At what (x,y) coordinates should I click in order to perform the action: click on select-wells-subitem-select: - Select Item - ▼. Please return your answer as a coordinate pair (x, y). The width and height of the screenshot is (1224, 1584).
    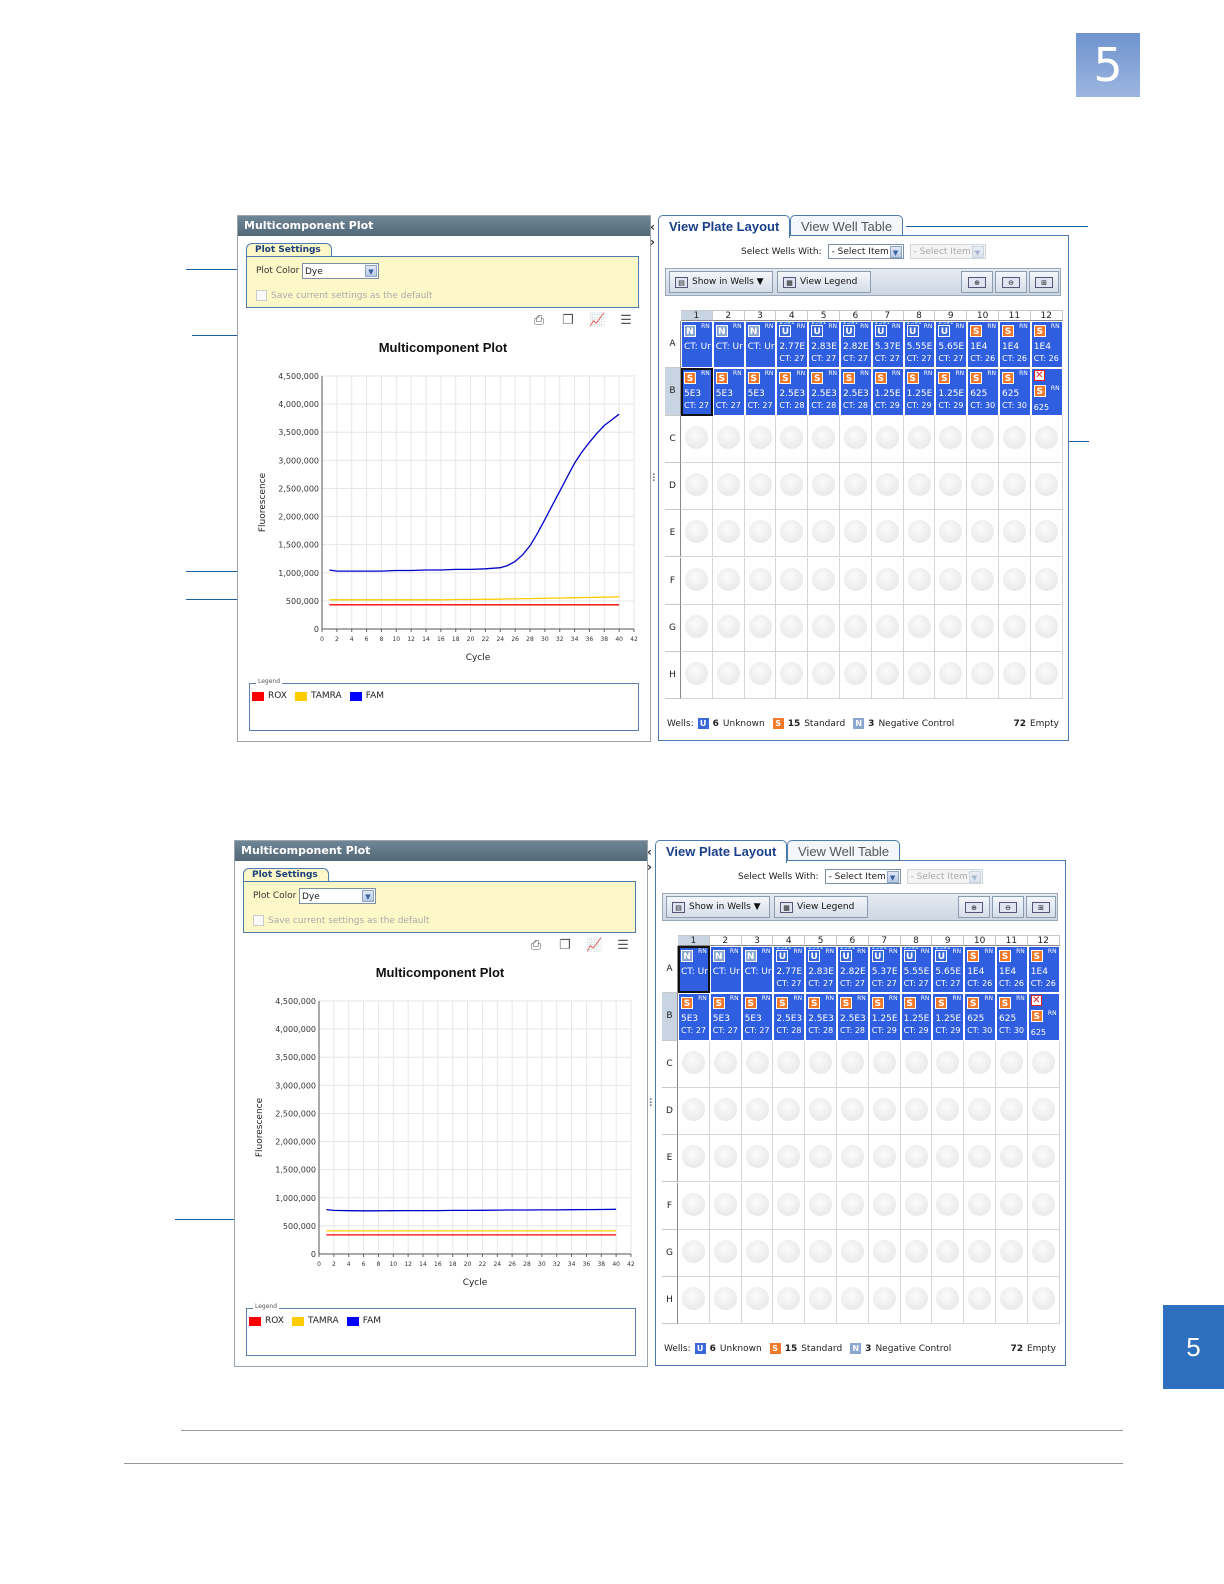
    Looking at the image, I should click on (947, 251).